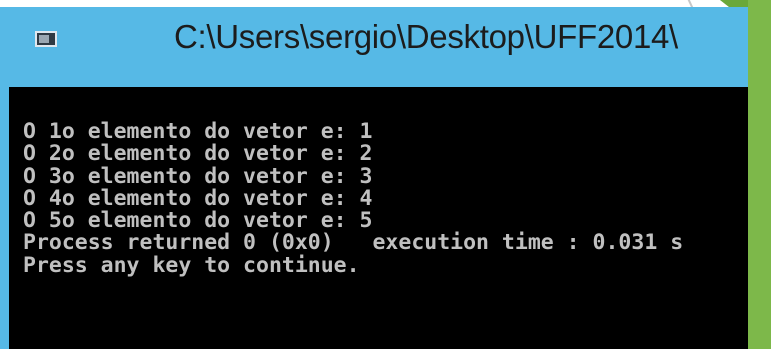 The image size is (771, 349). I want to click on console-line: O 1o elemento do vetor e: 1, so click(198, 131).